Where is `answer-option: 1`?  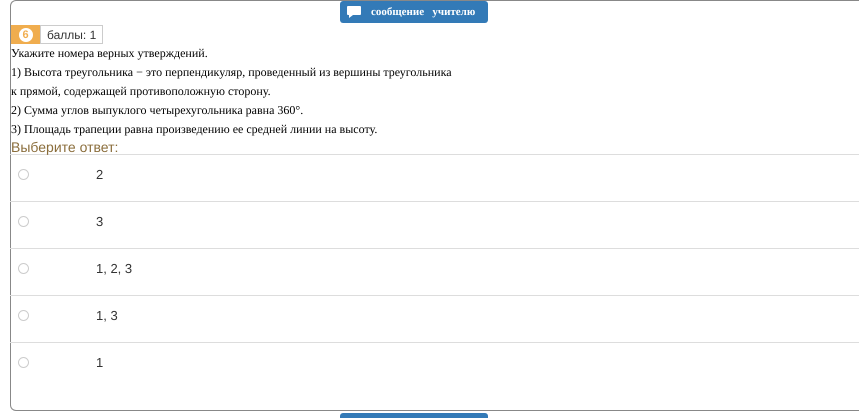 answer-option: 1 is located at coordinates (434, 365).